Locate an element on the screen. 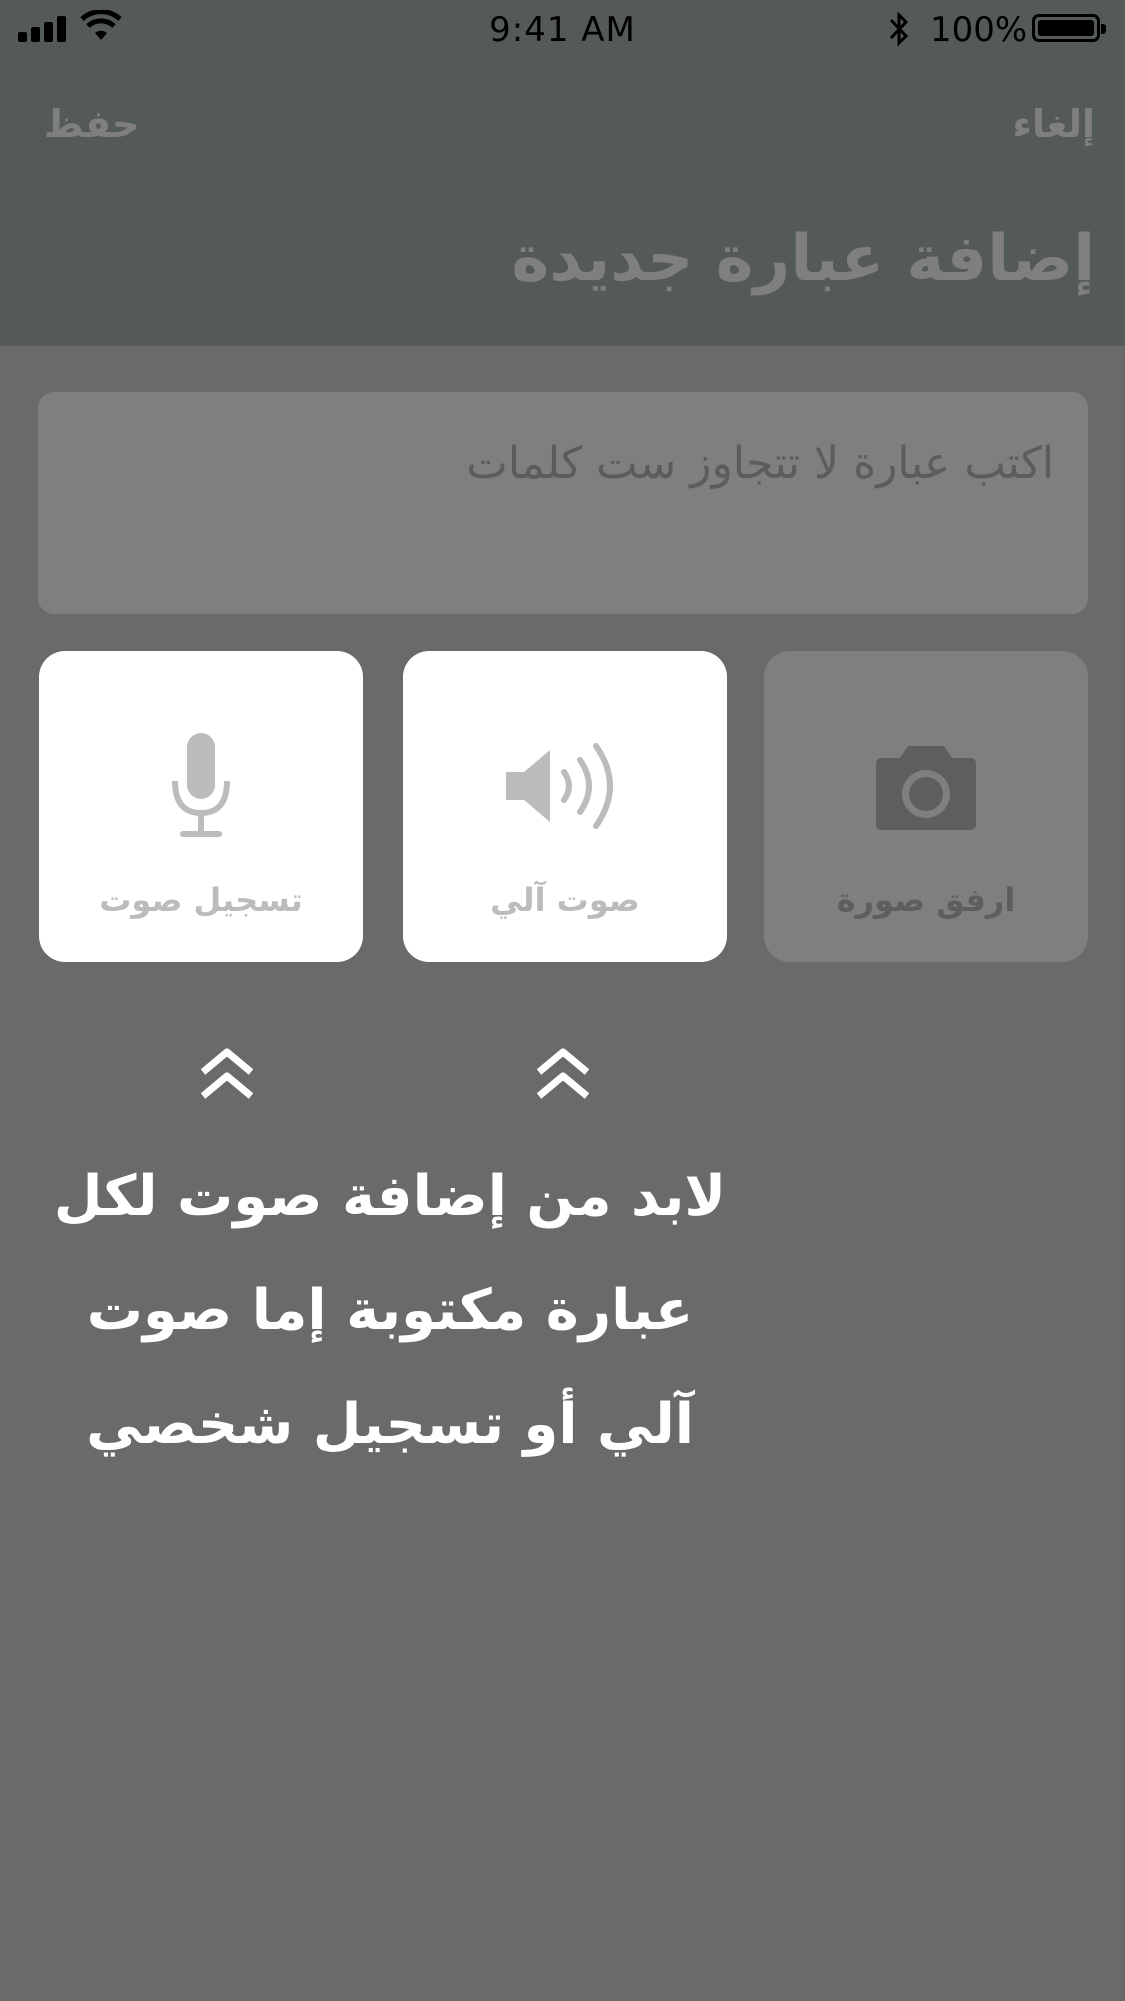 This screenshot has width=1125, height=2001. record-voice-button: تسجيل صوت is located at coordinates (201, 806).